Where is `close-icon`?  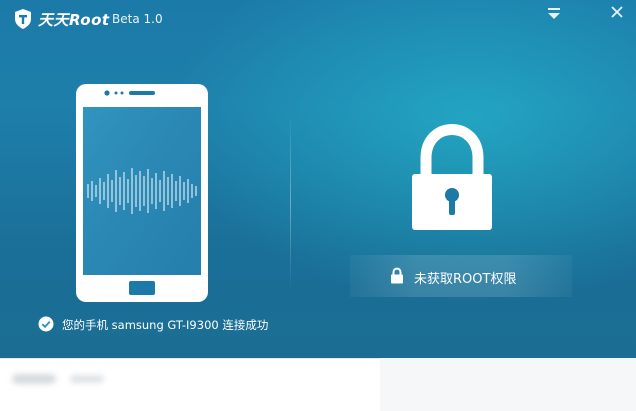
close-icon is located at coordinates (617, 13).